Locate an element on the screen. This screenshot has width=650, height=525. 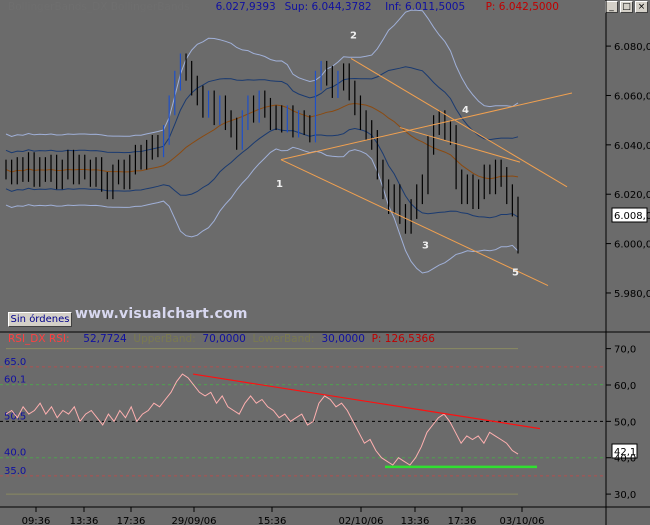
price-tick-label: 6.000,0 is located at coordinates (632, 245).